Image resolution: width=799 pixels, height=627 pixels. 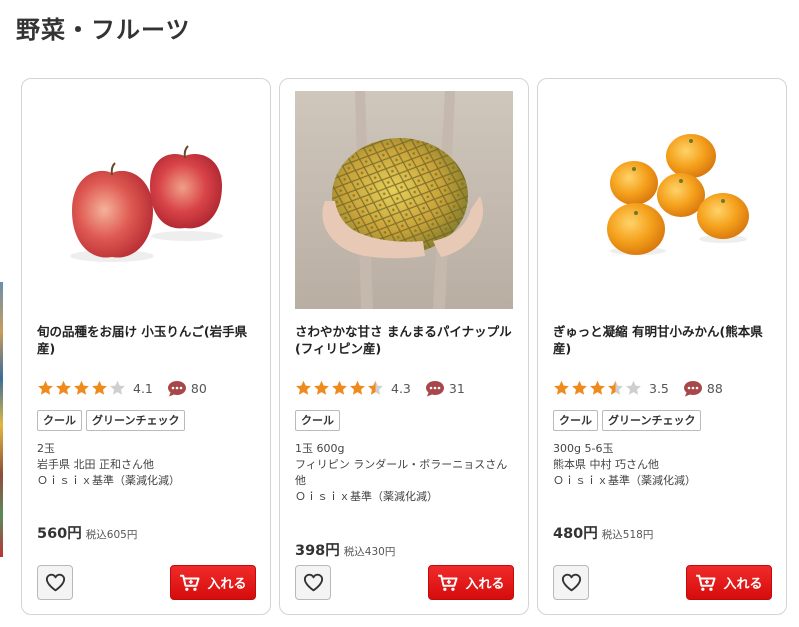 What do you see at coordinates (664, 340) in the screenshot?
I see `product-name: ぎゅっと凝縮 有明甘小みかん(熊本県産)` at bounding box center [664, 340].